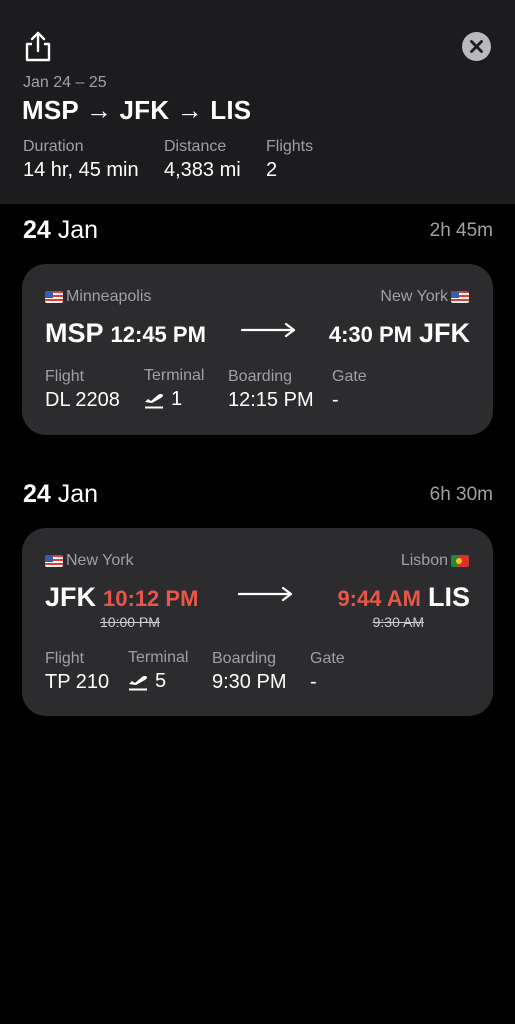  I want to click on terminal: Terminal 5, so click(158, 671).